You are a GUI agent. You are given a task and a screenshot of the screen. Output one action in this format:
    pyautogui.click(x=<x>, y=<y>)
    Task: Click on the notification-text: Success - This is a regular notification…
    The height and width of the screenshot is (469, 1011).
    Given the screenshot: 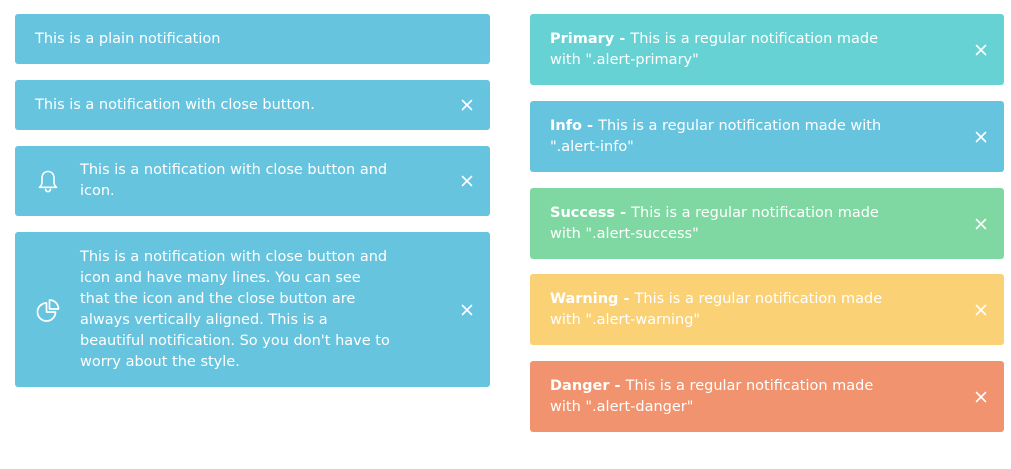 What is the action you would take?
    pyautogui.click(x=725, y=224)
    